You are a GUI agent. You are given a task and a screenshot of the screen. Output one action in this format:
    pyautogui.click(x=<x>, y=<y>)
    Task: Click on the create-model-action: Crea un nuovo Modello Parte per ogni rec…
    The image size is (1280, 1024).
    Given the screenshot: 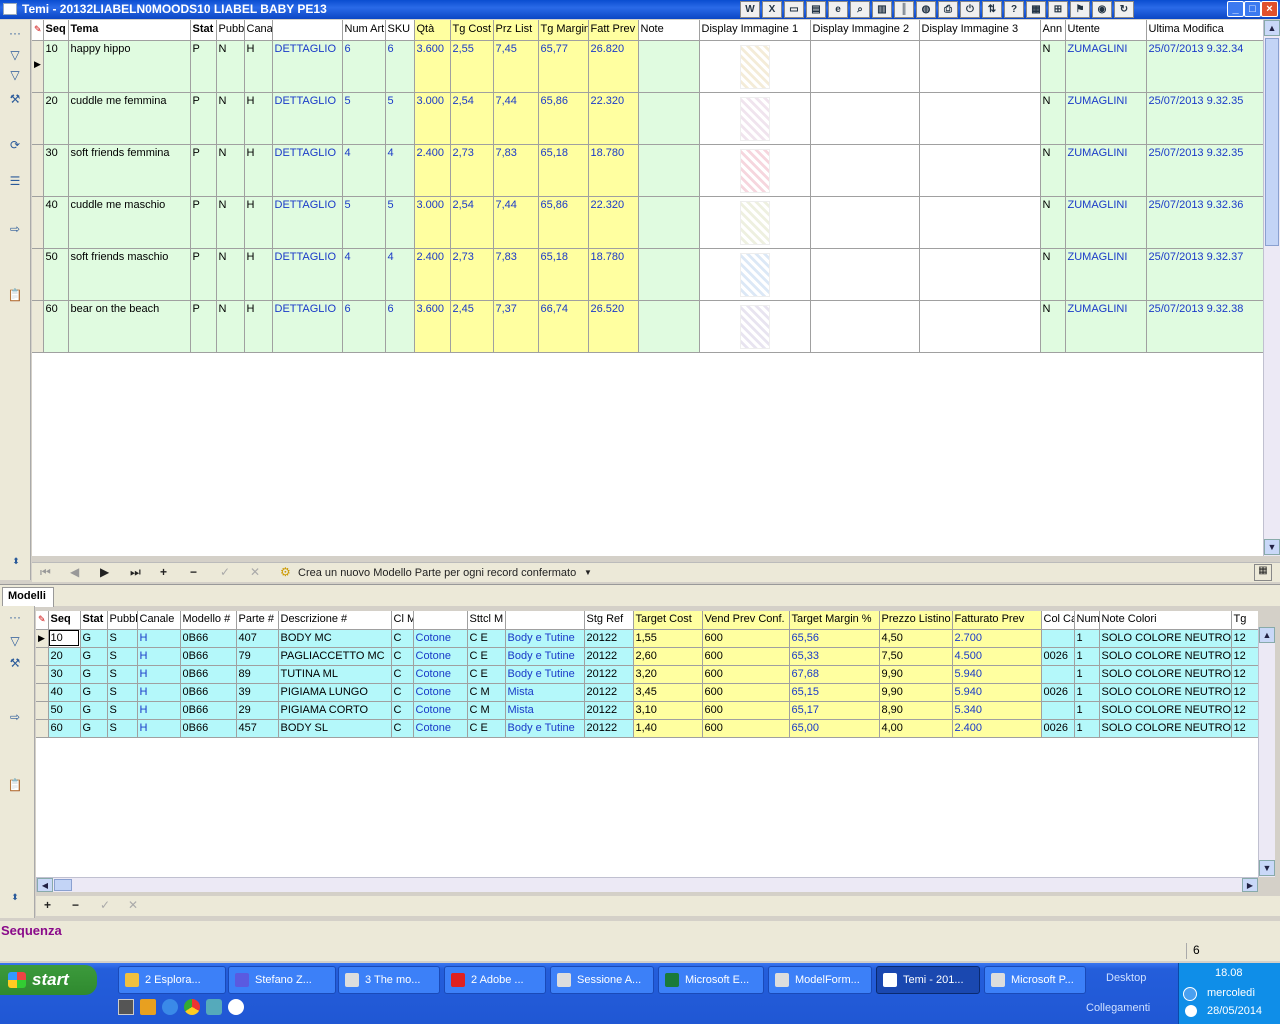 What is the action you would take?
    pyautogui.click(x=437, y=573)
    